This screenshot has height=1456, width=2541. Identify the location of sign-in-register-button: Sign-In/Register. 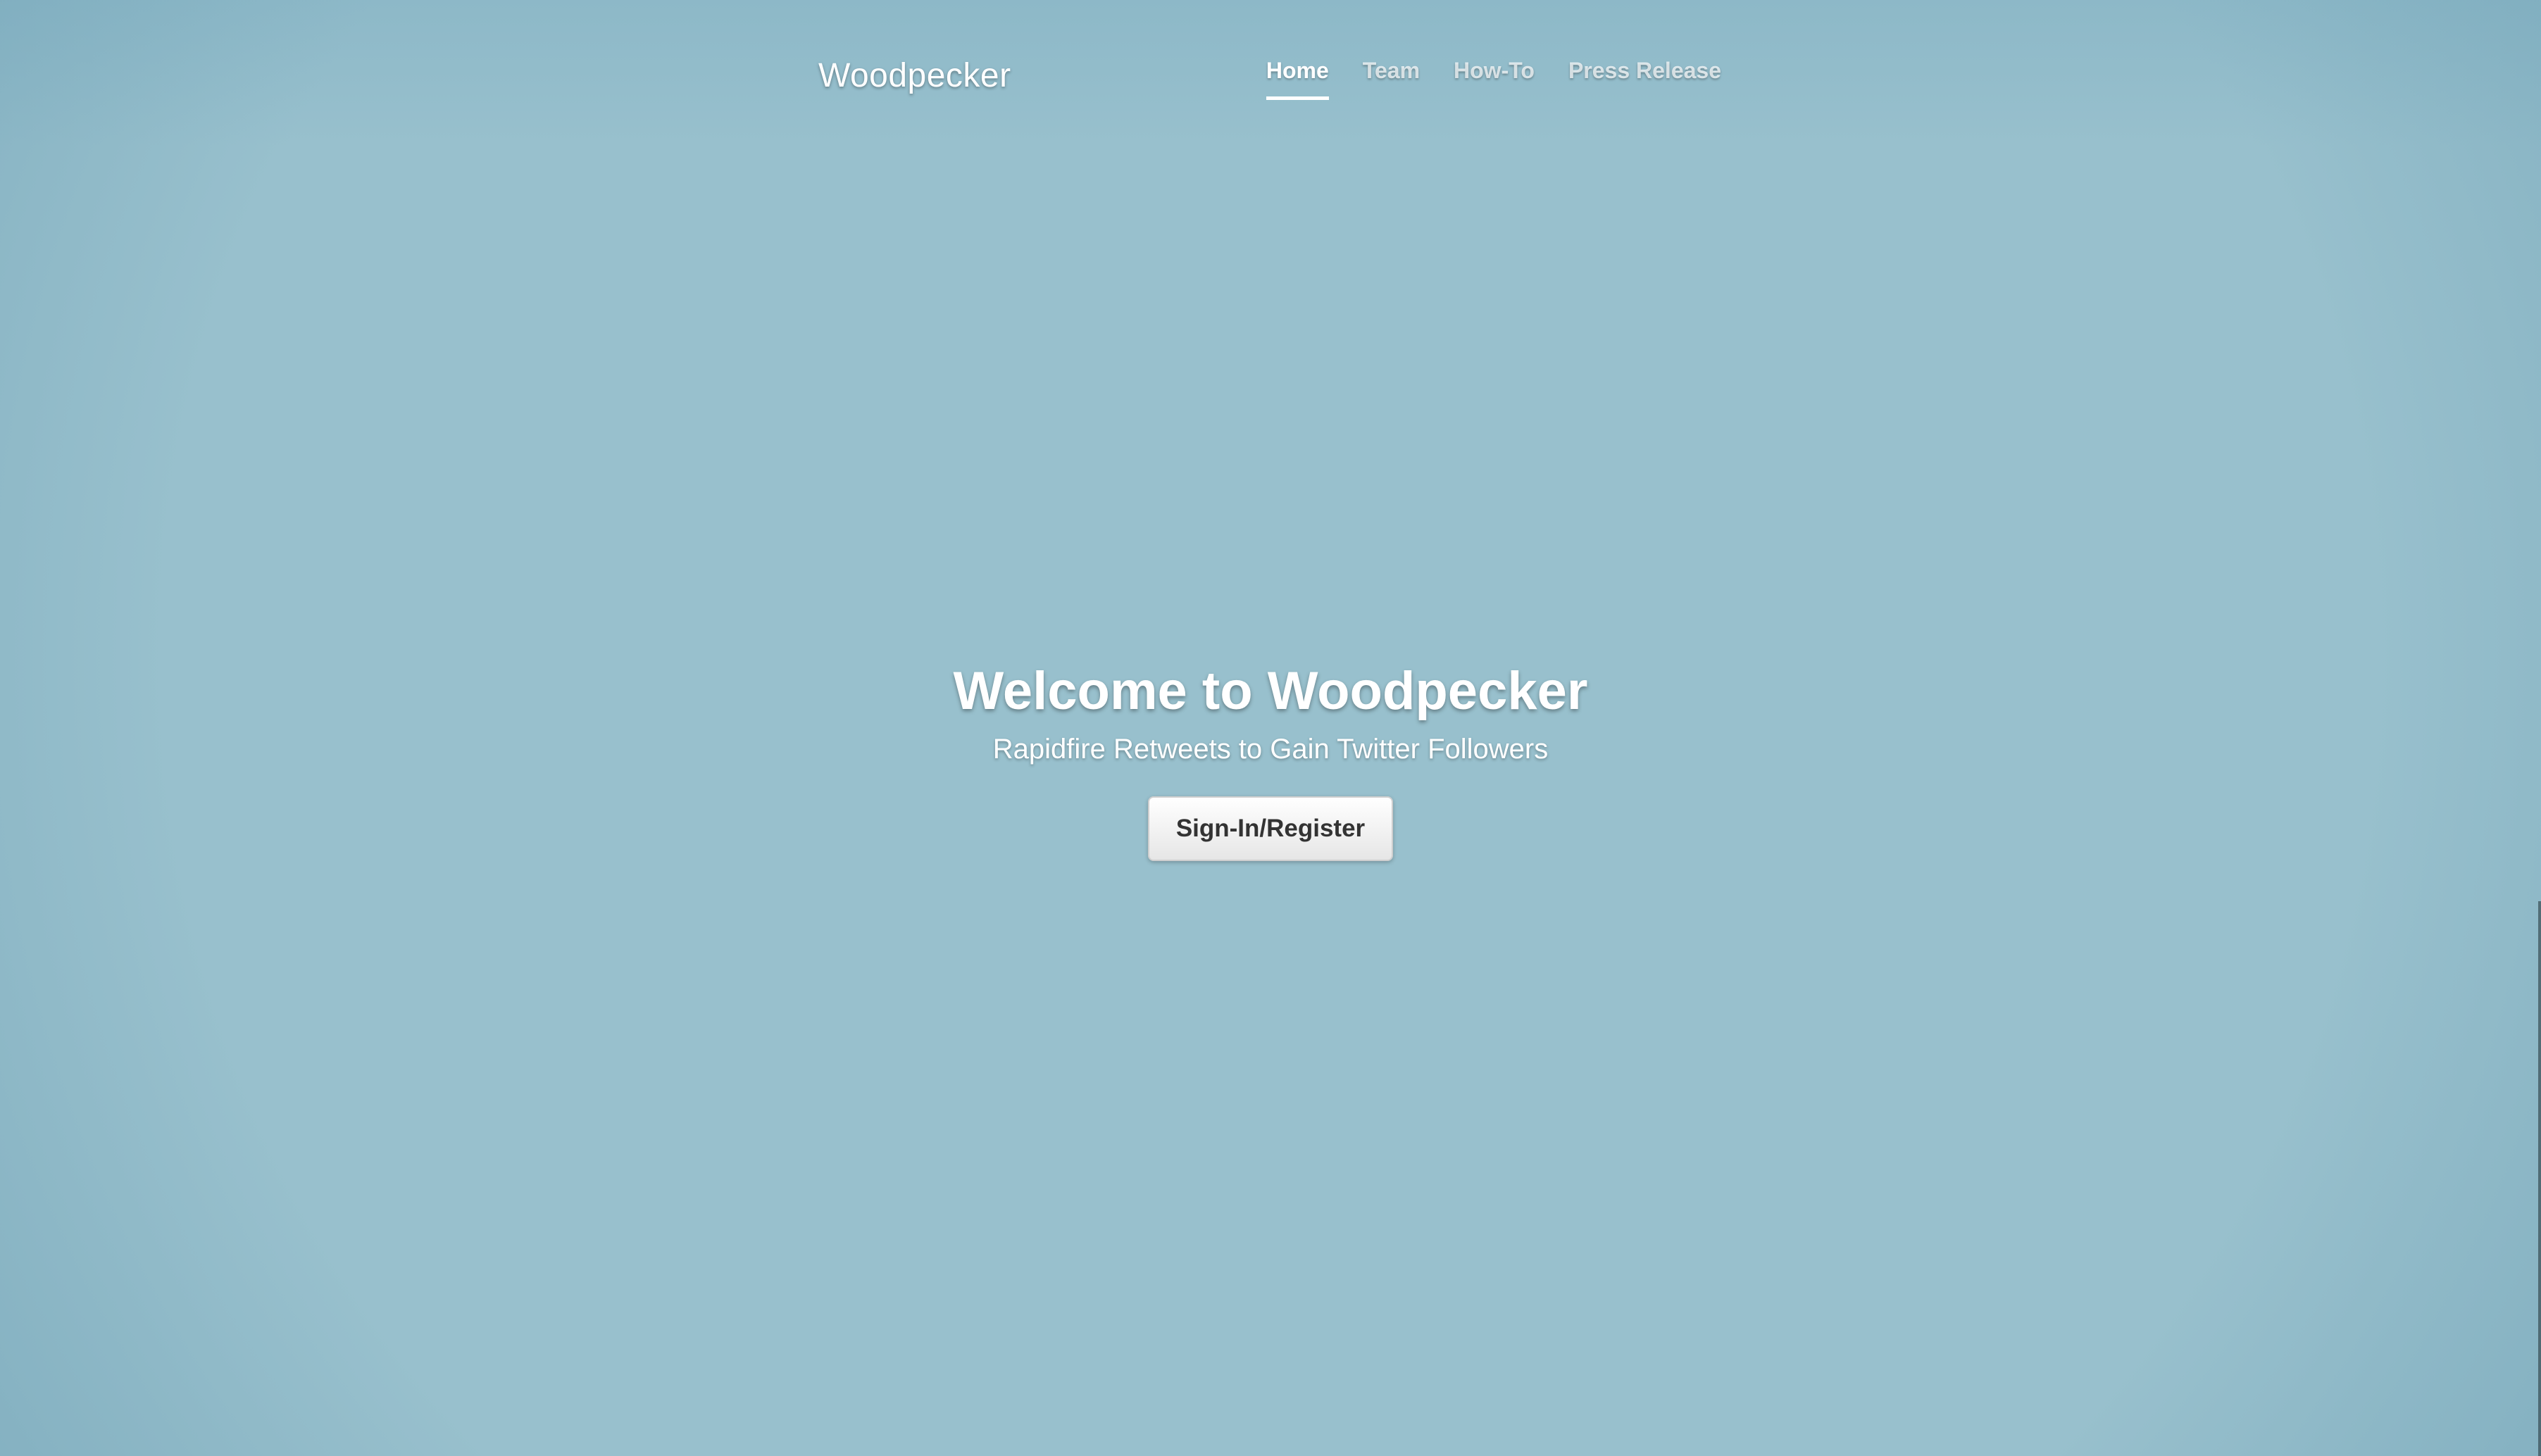
(1270, 828).